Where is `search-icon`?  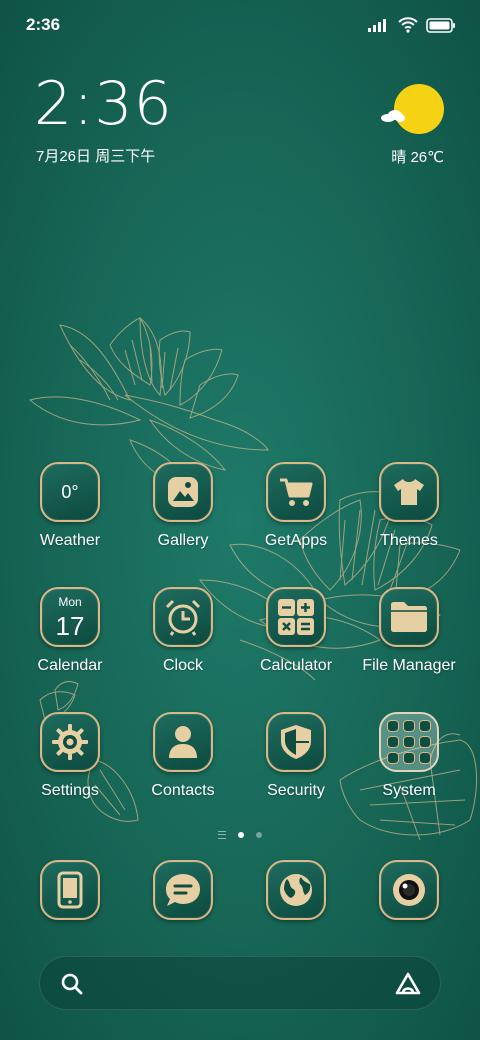 search-icon is located at coordinates (72, 984).